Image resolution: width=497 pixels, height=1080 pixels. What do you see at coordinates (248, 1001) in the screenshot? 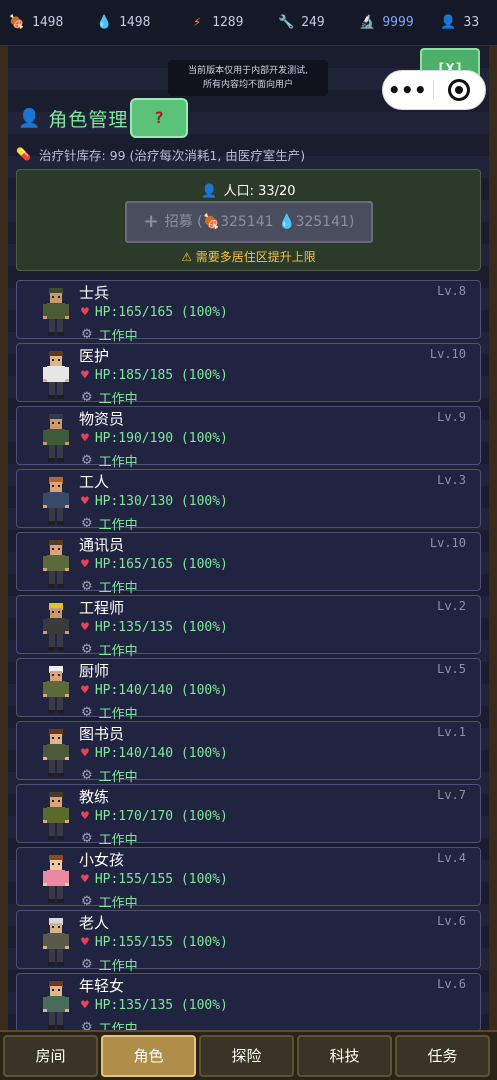
I see `character-card: 年轻女 Lv.6 ♥ HP:135/135 (100%) ⚙ 工作中` at bounding box center [248, 1001].